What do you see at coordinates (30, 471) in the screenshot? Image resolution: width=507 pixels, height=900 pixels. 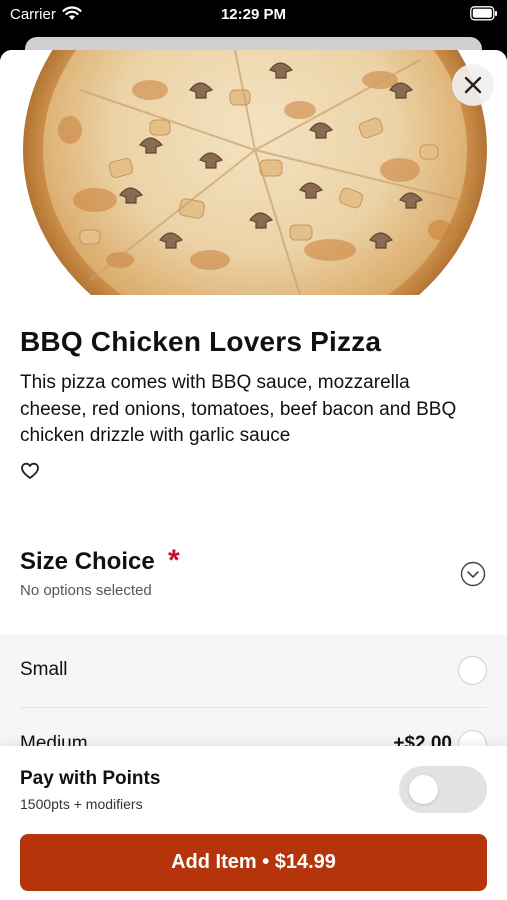 I see `heart-icon` at bounding box center [30, 471].